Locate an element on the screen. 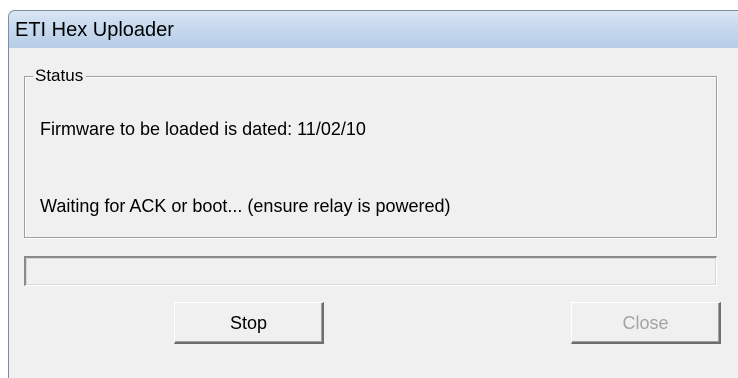 This screenshot has height=378, width=738. title-bar: ETI Hex Uploader is located at coordinates (373, 29).